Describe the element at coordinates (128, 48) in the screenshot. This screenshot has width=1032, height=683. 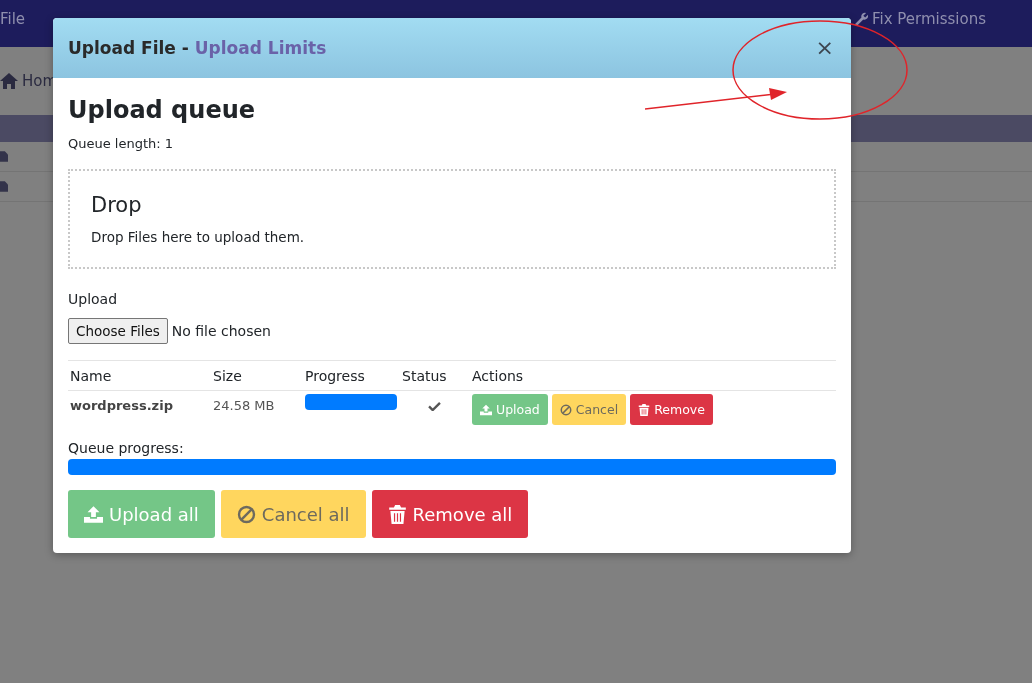
I see `dialog-title: Upload File -` at that location.